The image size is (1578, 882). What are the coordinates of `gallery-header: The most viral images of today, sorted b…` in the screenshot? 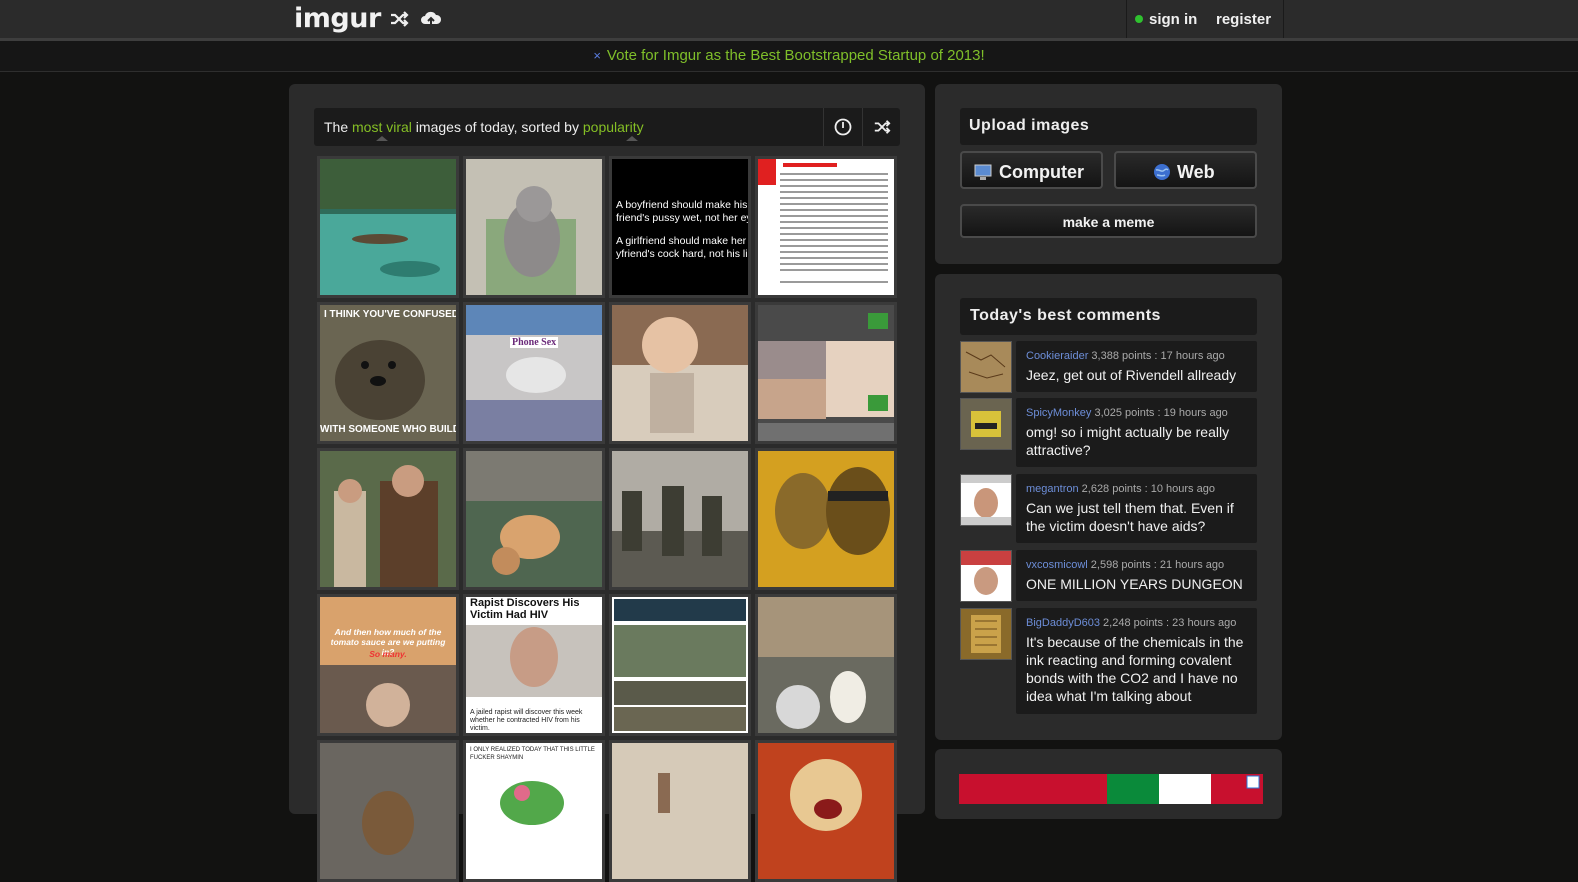 It's located at (607, 127).